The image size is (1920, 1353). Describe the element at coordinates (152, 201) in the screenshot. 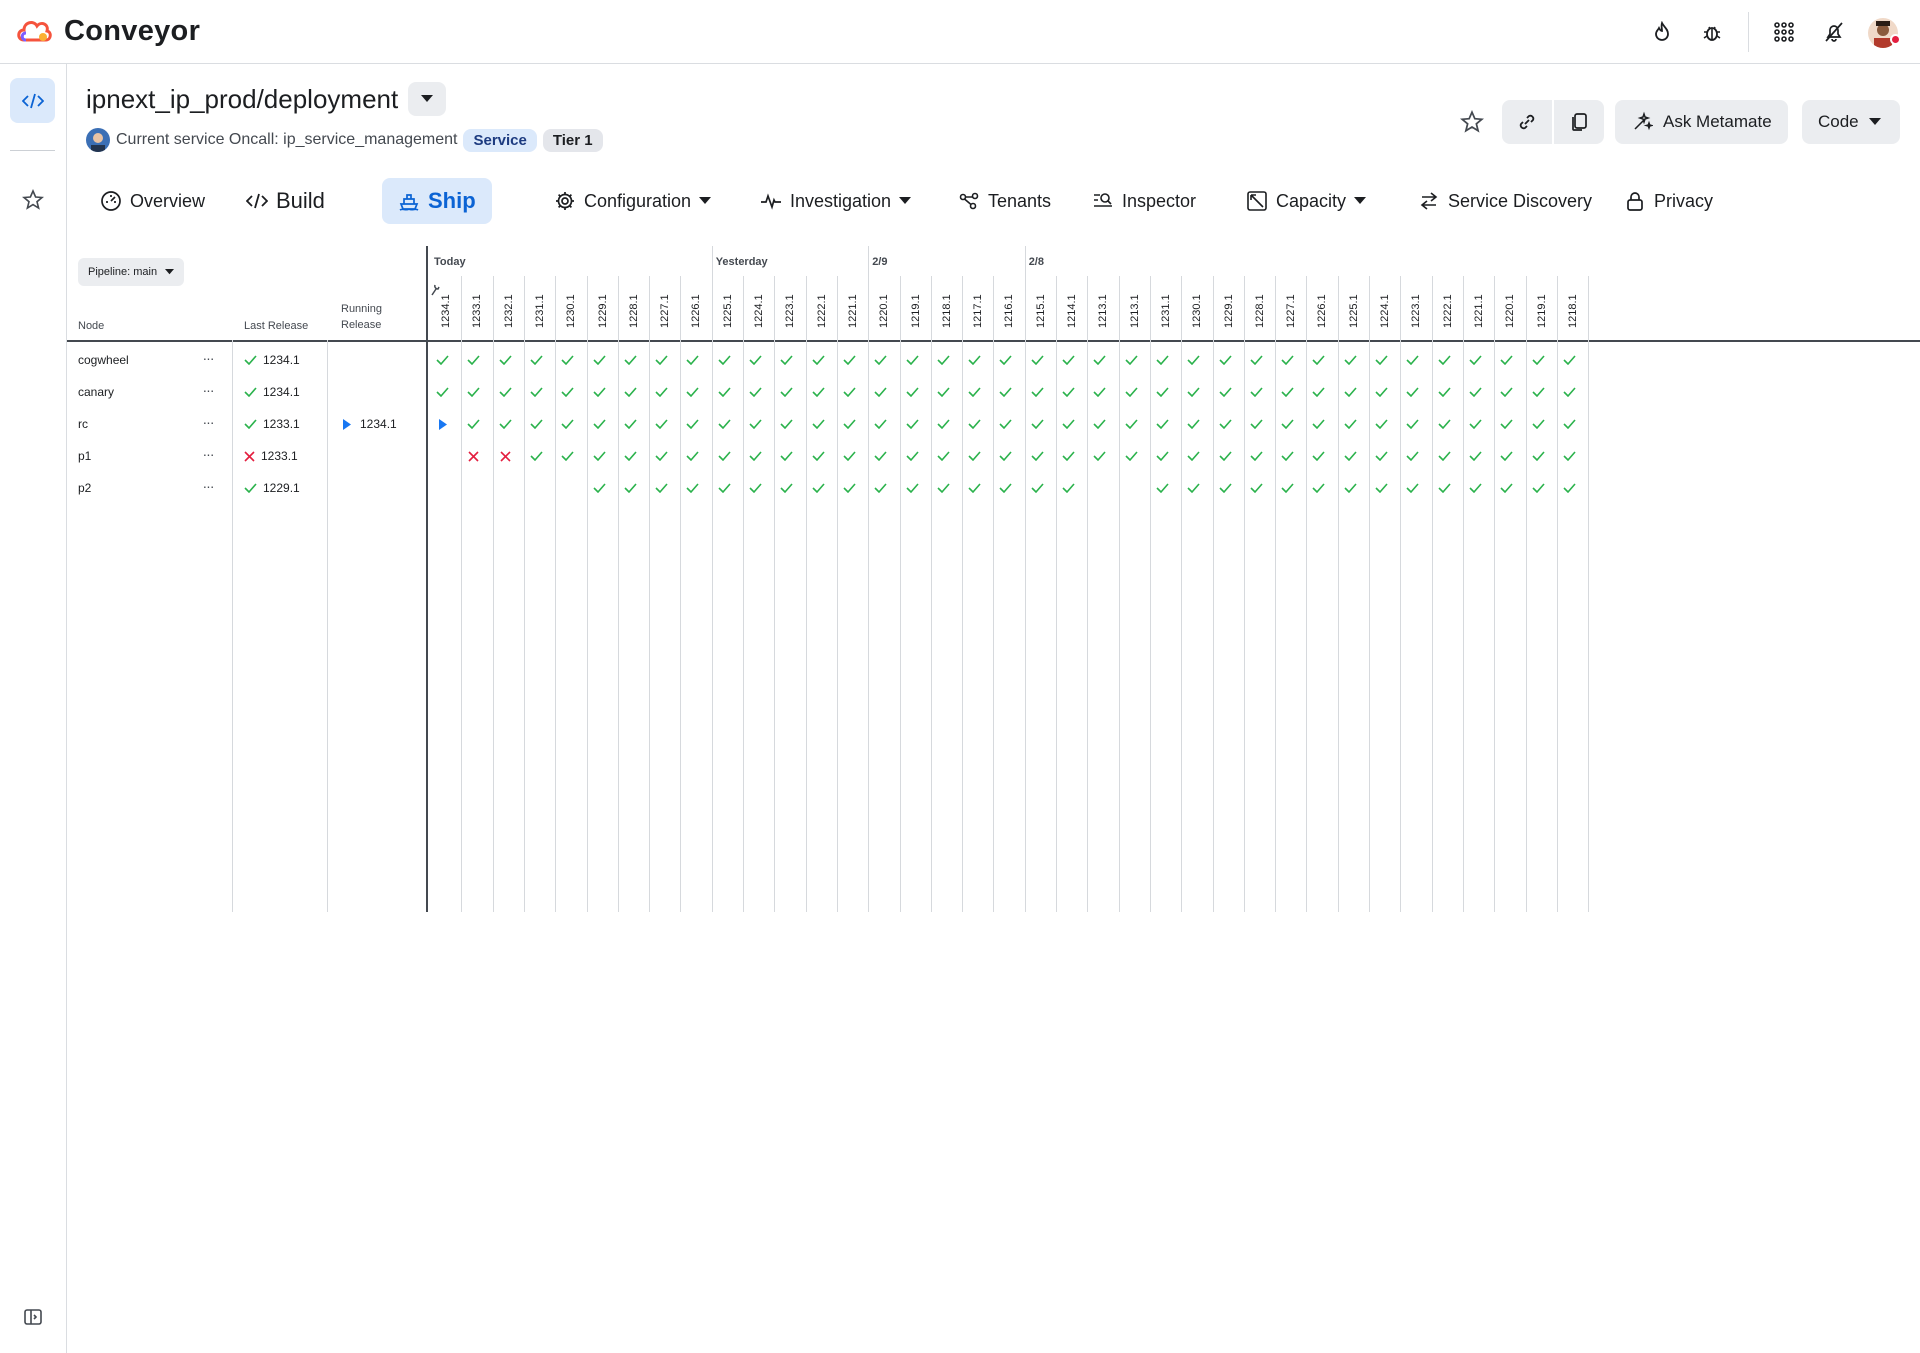

I see `tab-overview: Overview` at that location.